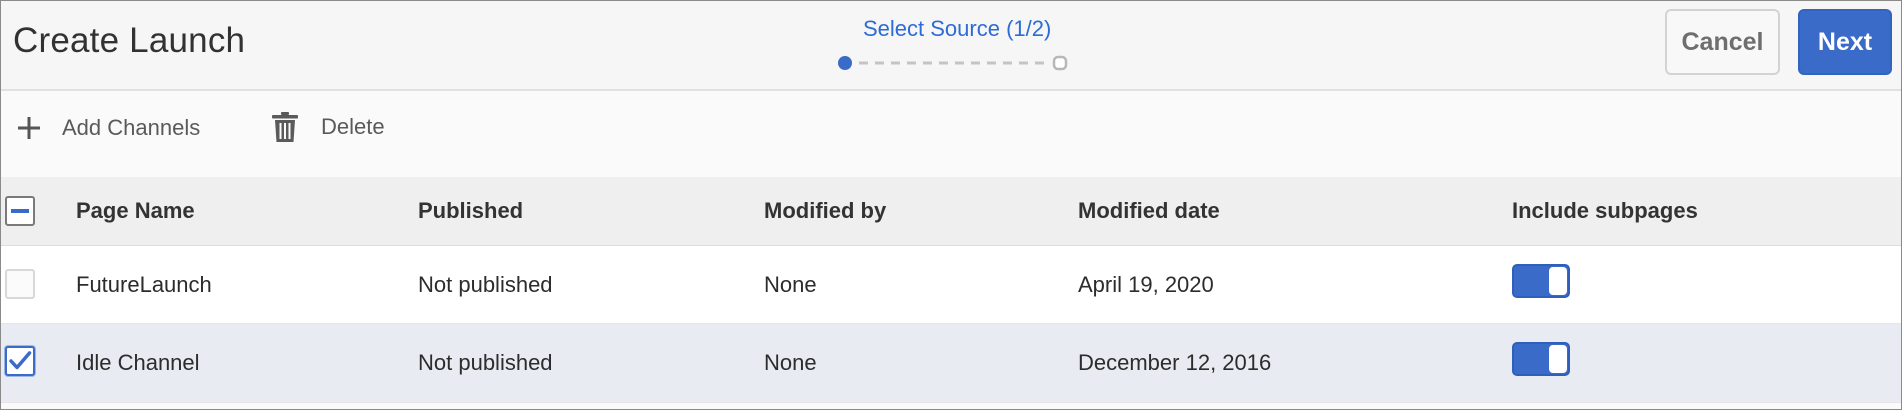 Image resolution: width=1902 pixels, height=410 pixels. What do you see at coordinates (1175, 362) in the screenshot?
I see `modified-date-cell: December 12, 2016` at bounding box center [1175, 362].